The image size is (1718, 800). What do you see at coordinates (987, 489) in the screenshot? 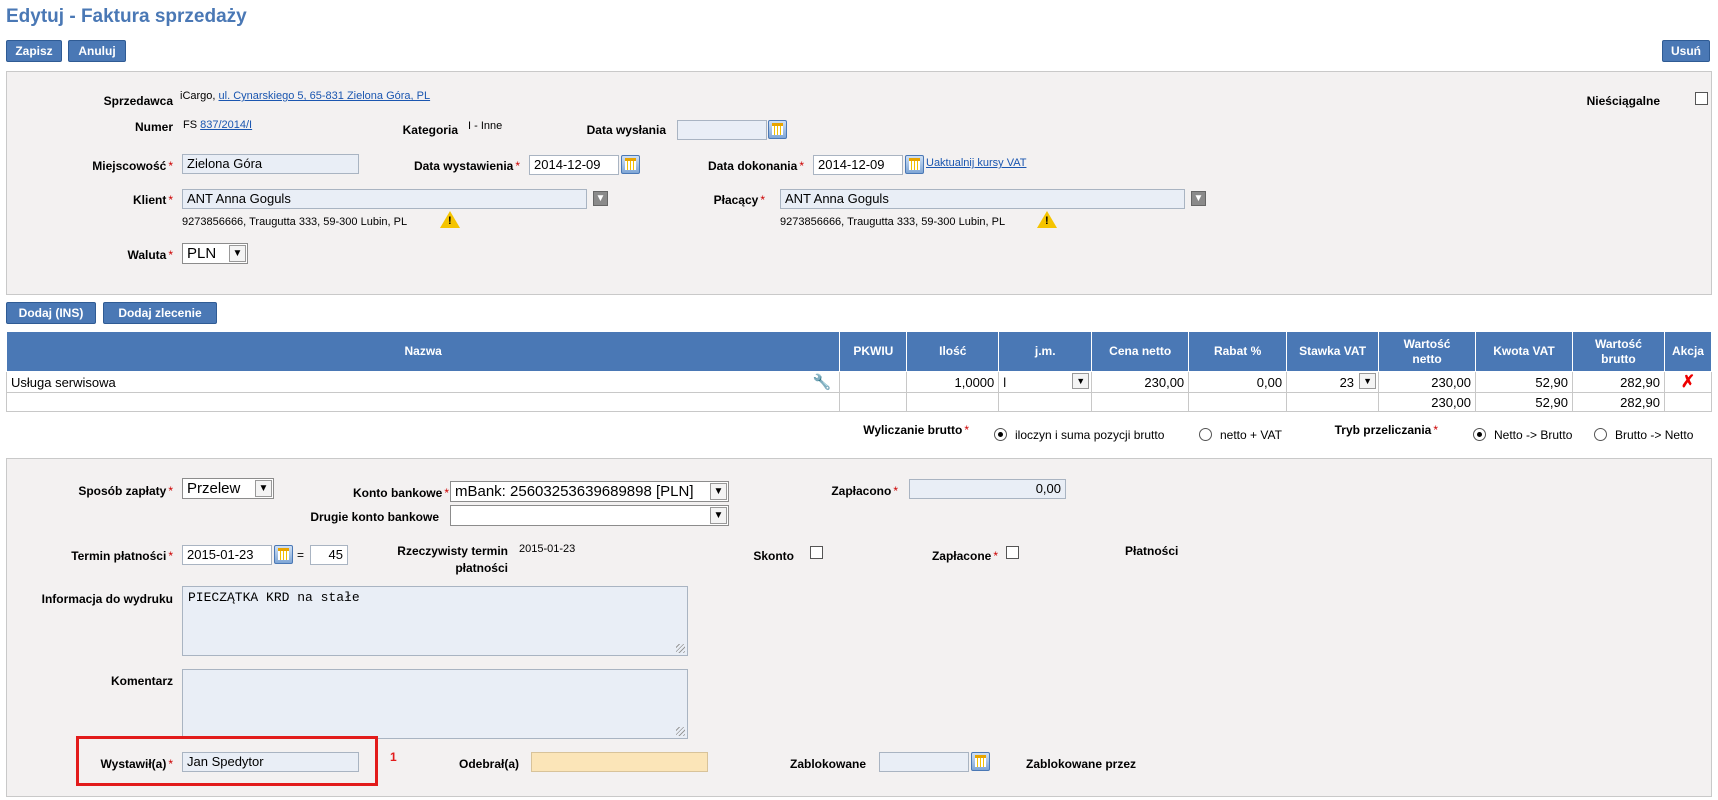
I see `paid-amount-input: 0,00` at bounding box center [987, 489].